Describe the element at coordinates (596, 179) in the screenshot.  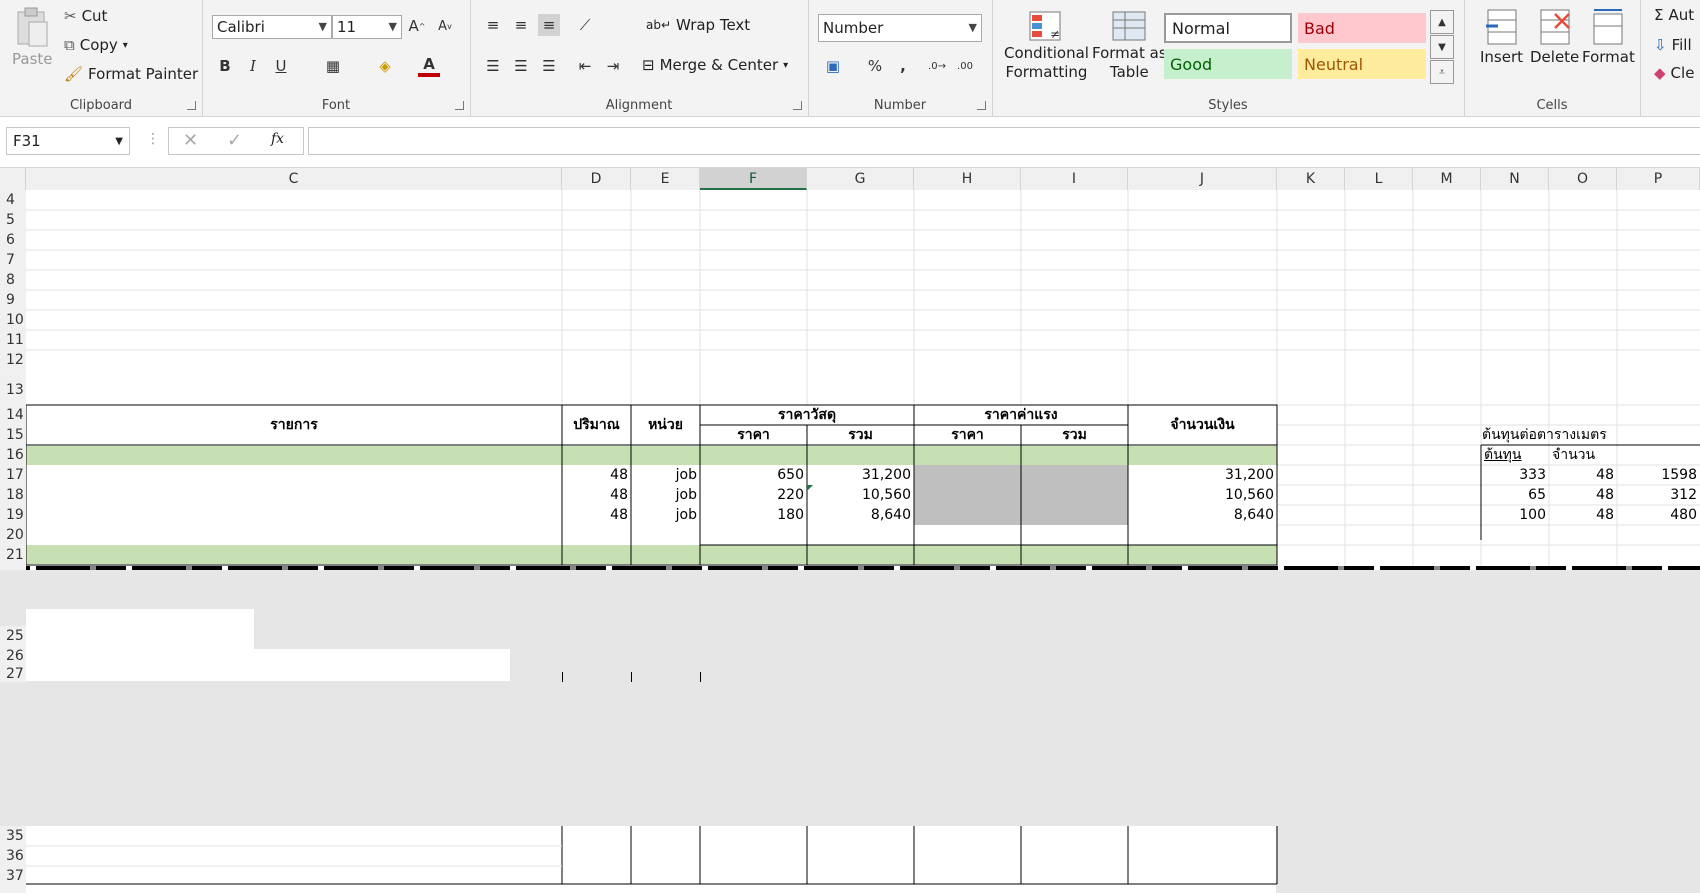
I see `column-header-d: D` at that location.